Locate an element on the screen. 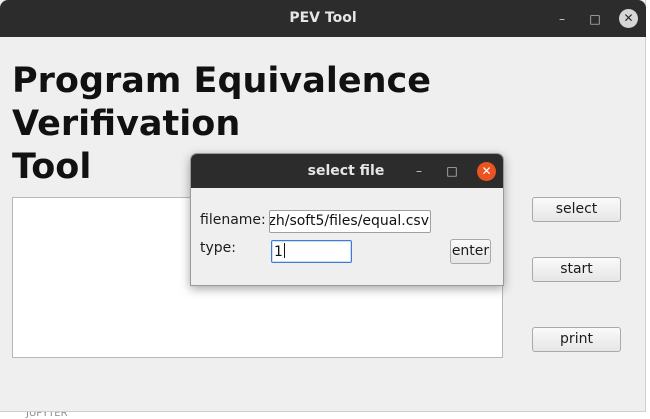 This screenshot has height=419, width=650. dialog-titlebar: select file – □ ✕ is located at coordinates (347, 171).